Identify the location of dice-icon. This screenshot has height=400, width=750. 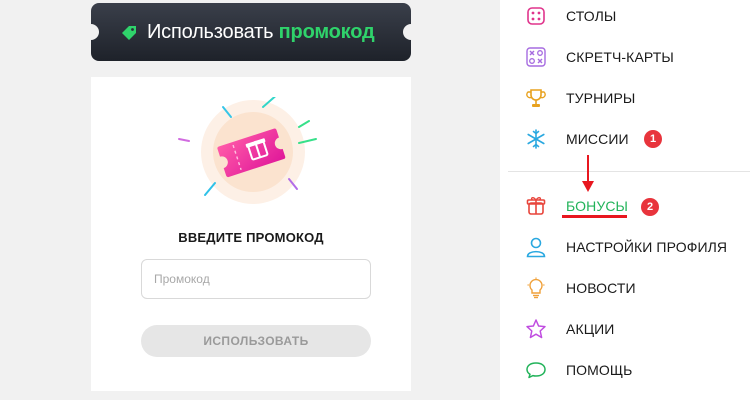
(536, 16).